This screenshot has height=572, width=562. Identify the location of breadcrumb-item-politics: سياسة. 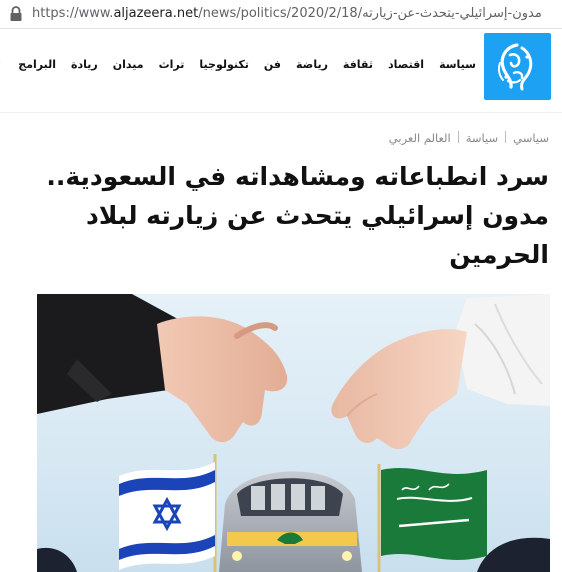
(482, 138).